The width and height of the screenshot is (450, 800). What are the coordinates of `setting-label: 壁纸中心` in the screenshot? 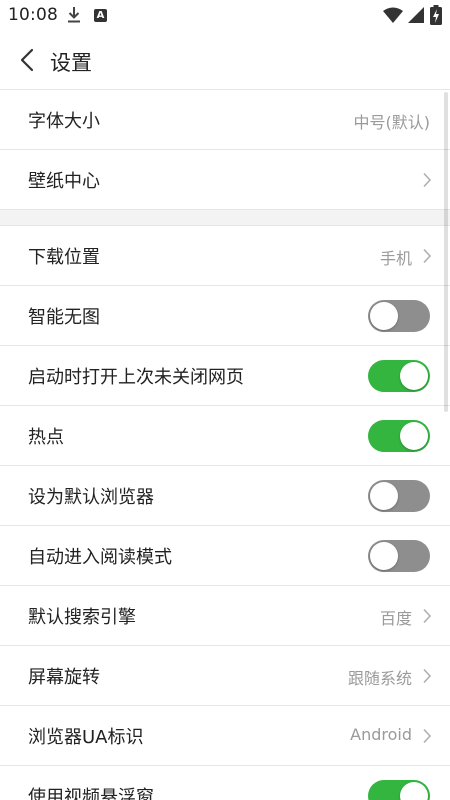 It's located at (64, 181).